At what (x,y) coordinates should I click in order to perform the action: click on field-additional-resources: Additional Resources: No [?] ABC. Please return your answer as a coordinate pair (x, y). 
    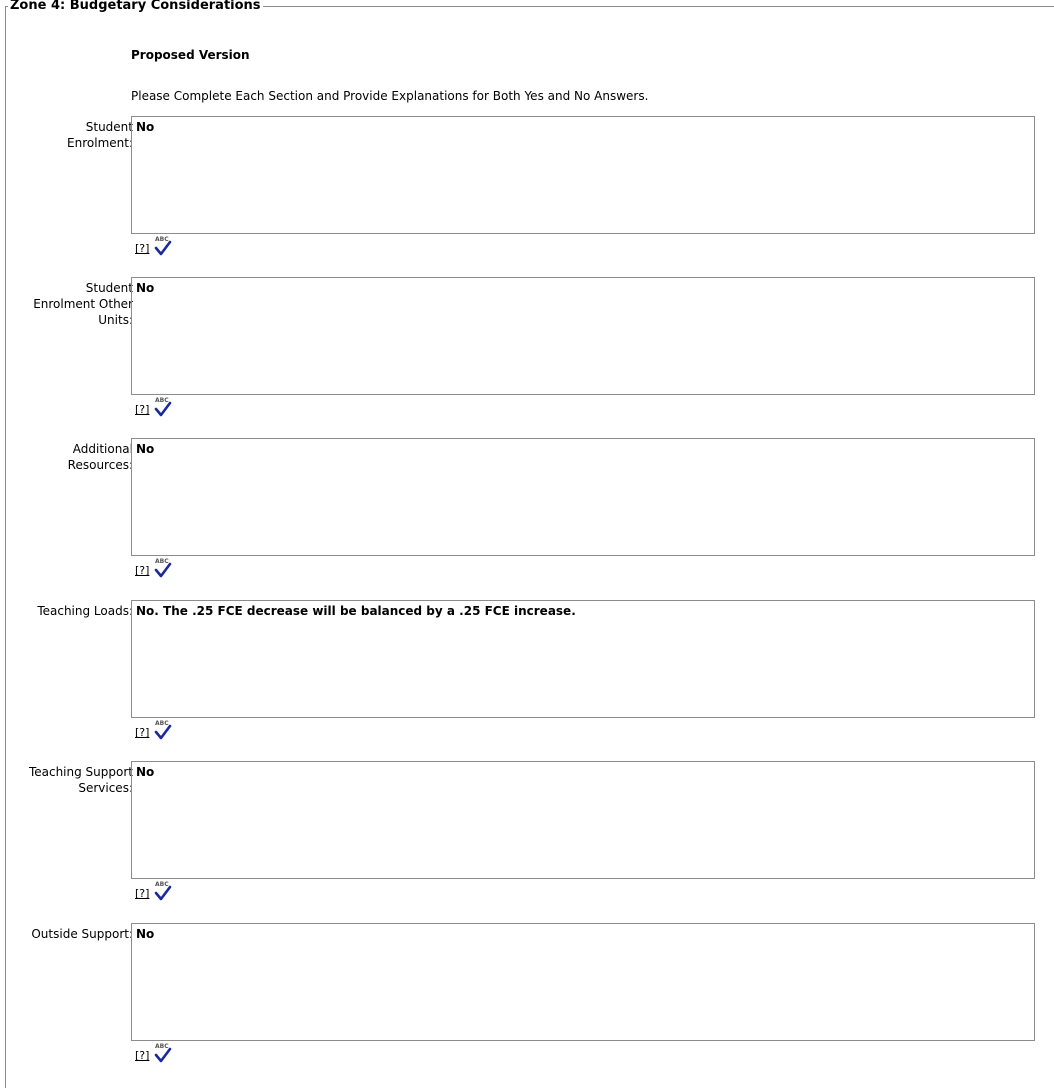
    Looking at the image, I should click on (530, 513).